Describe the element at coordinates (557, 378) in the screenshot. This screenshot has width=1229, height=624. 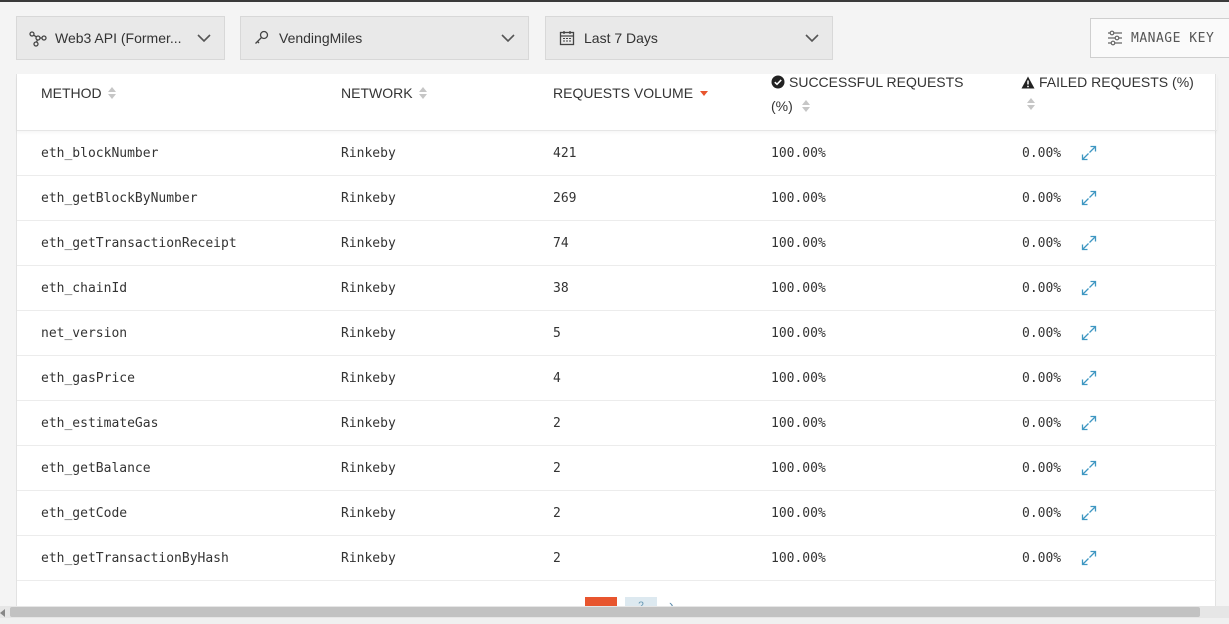
I see `cell-volume: 4` at that location.